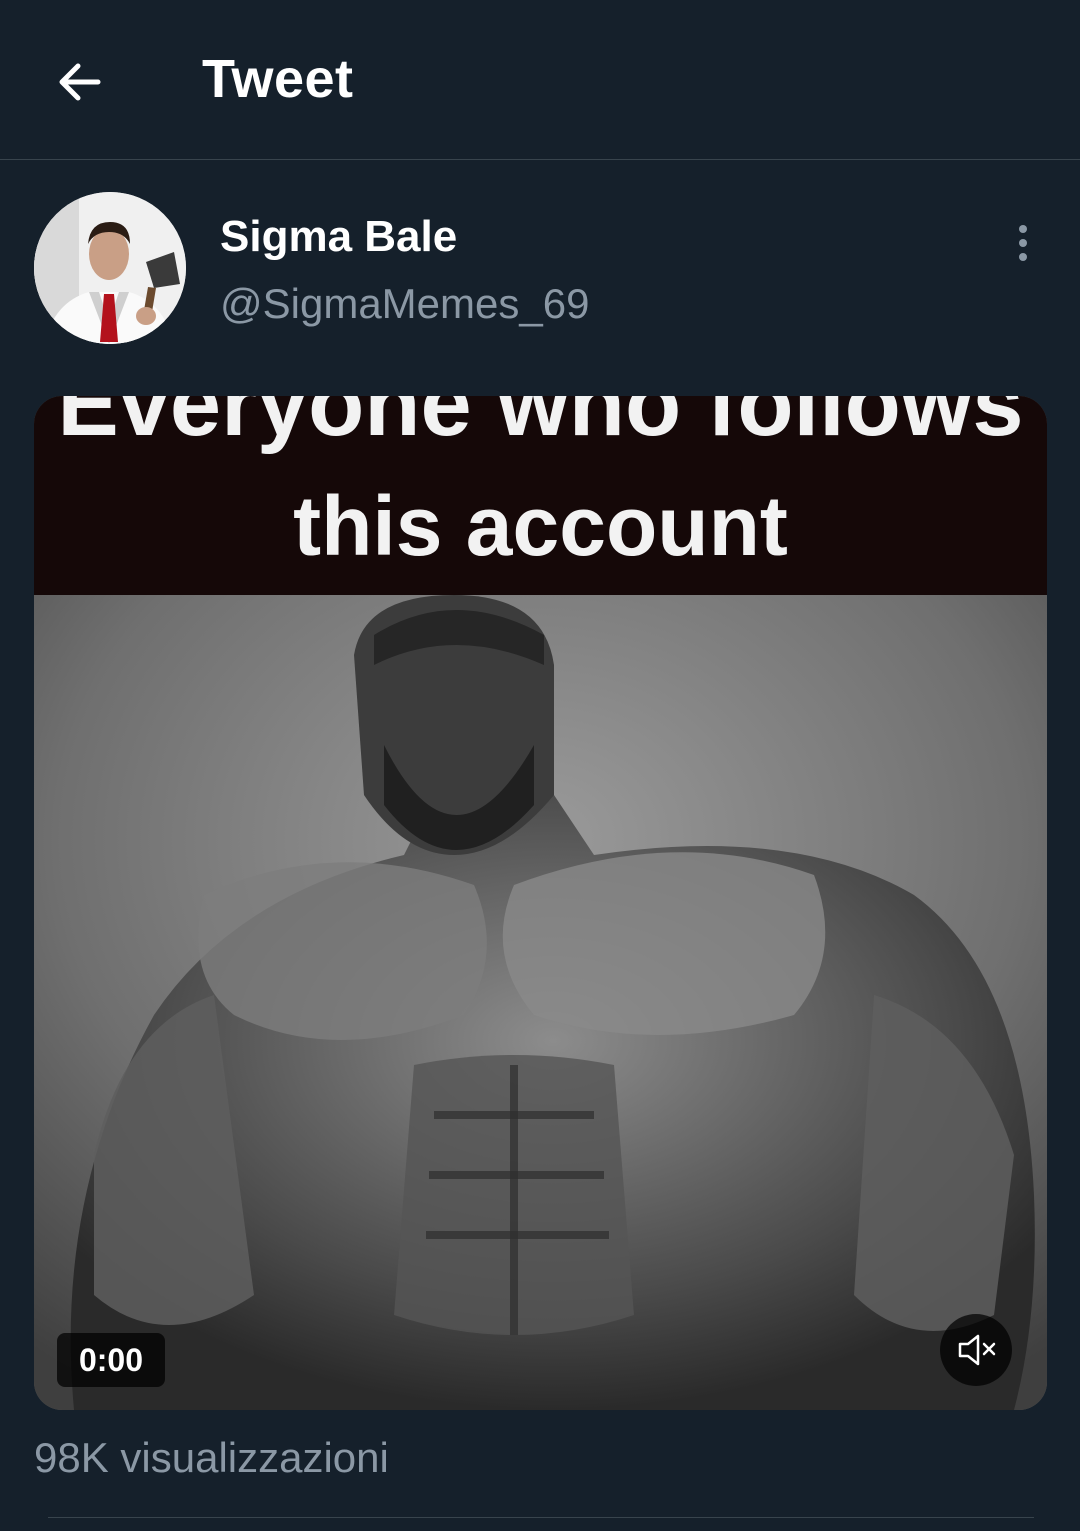 The height and width of the screenshot is (1531, 1080). I want to click on avatar, so click(110, 268).